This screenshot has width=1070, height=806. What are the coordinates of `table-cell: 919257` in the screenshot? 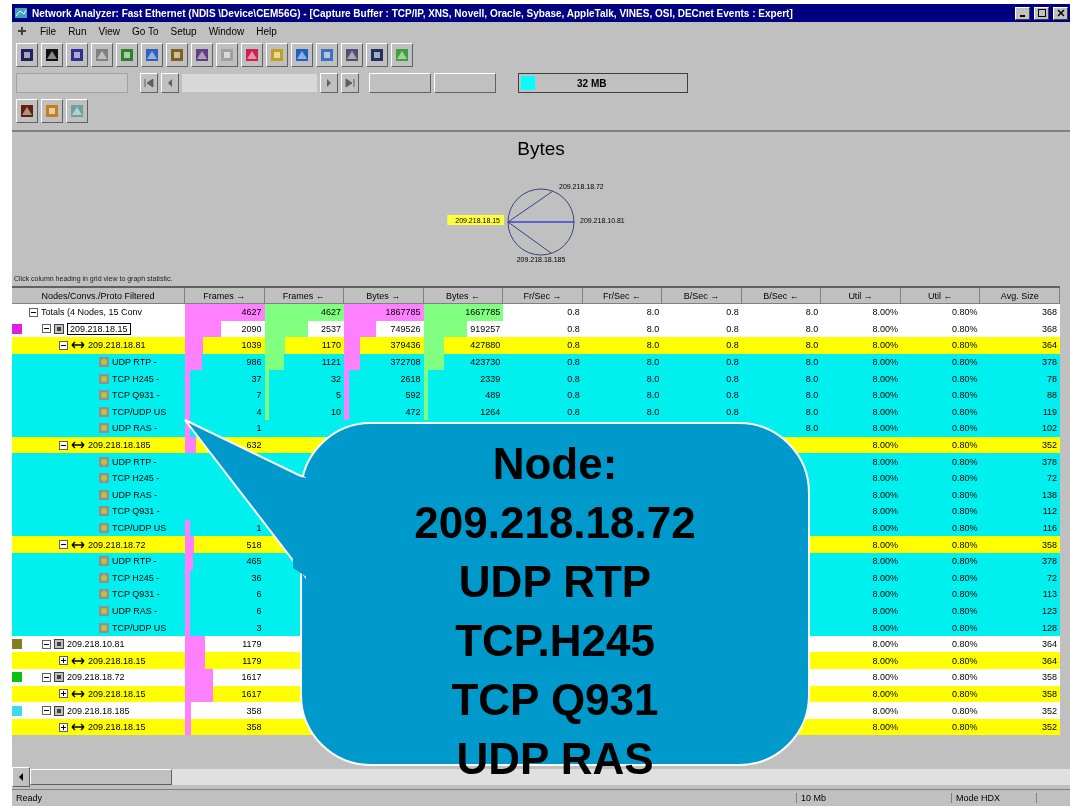 It's located at (485, 328).